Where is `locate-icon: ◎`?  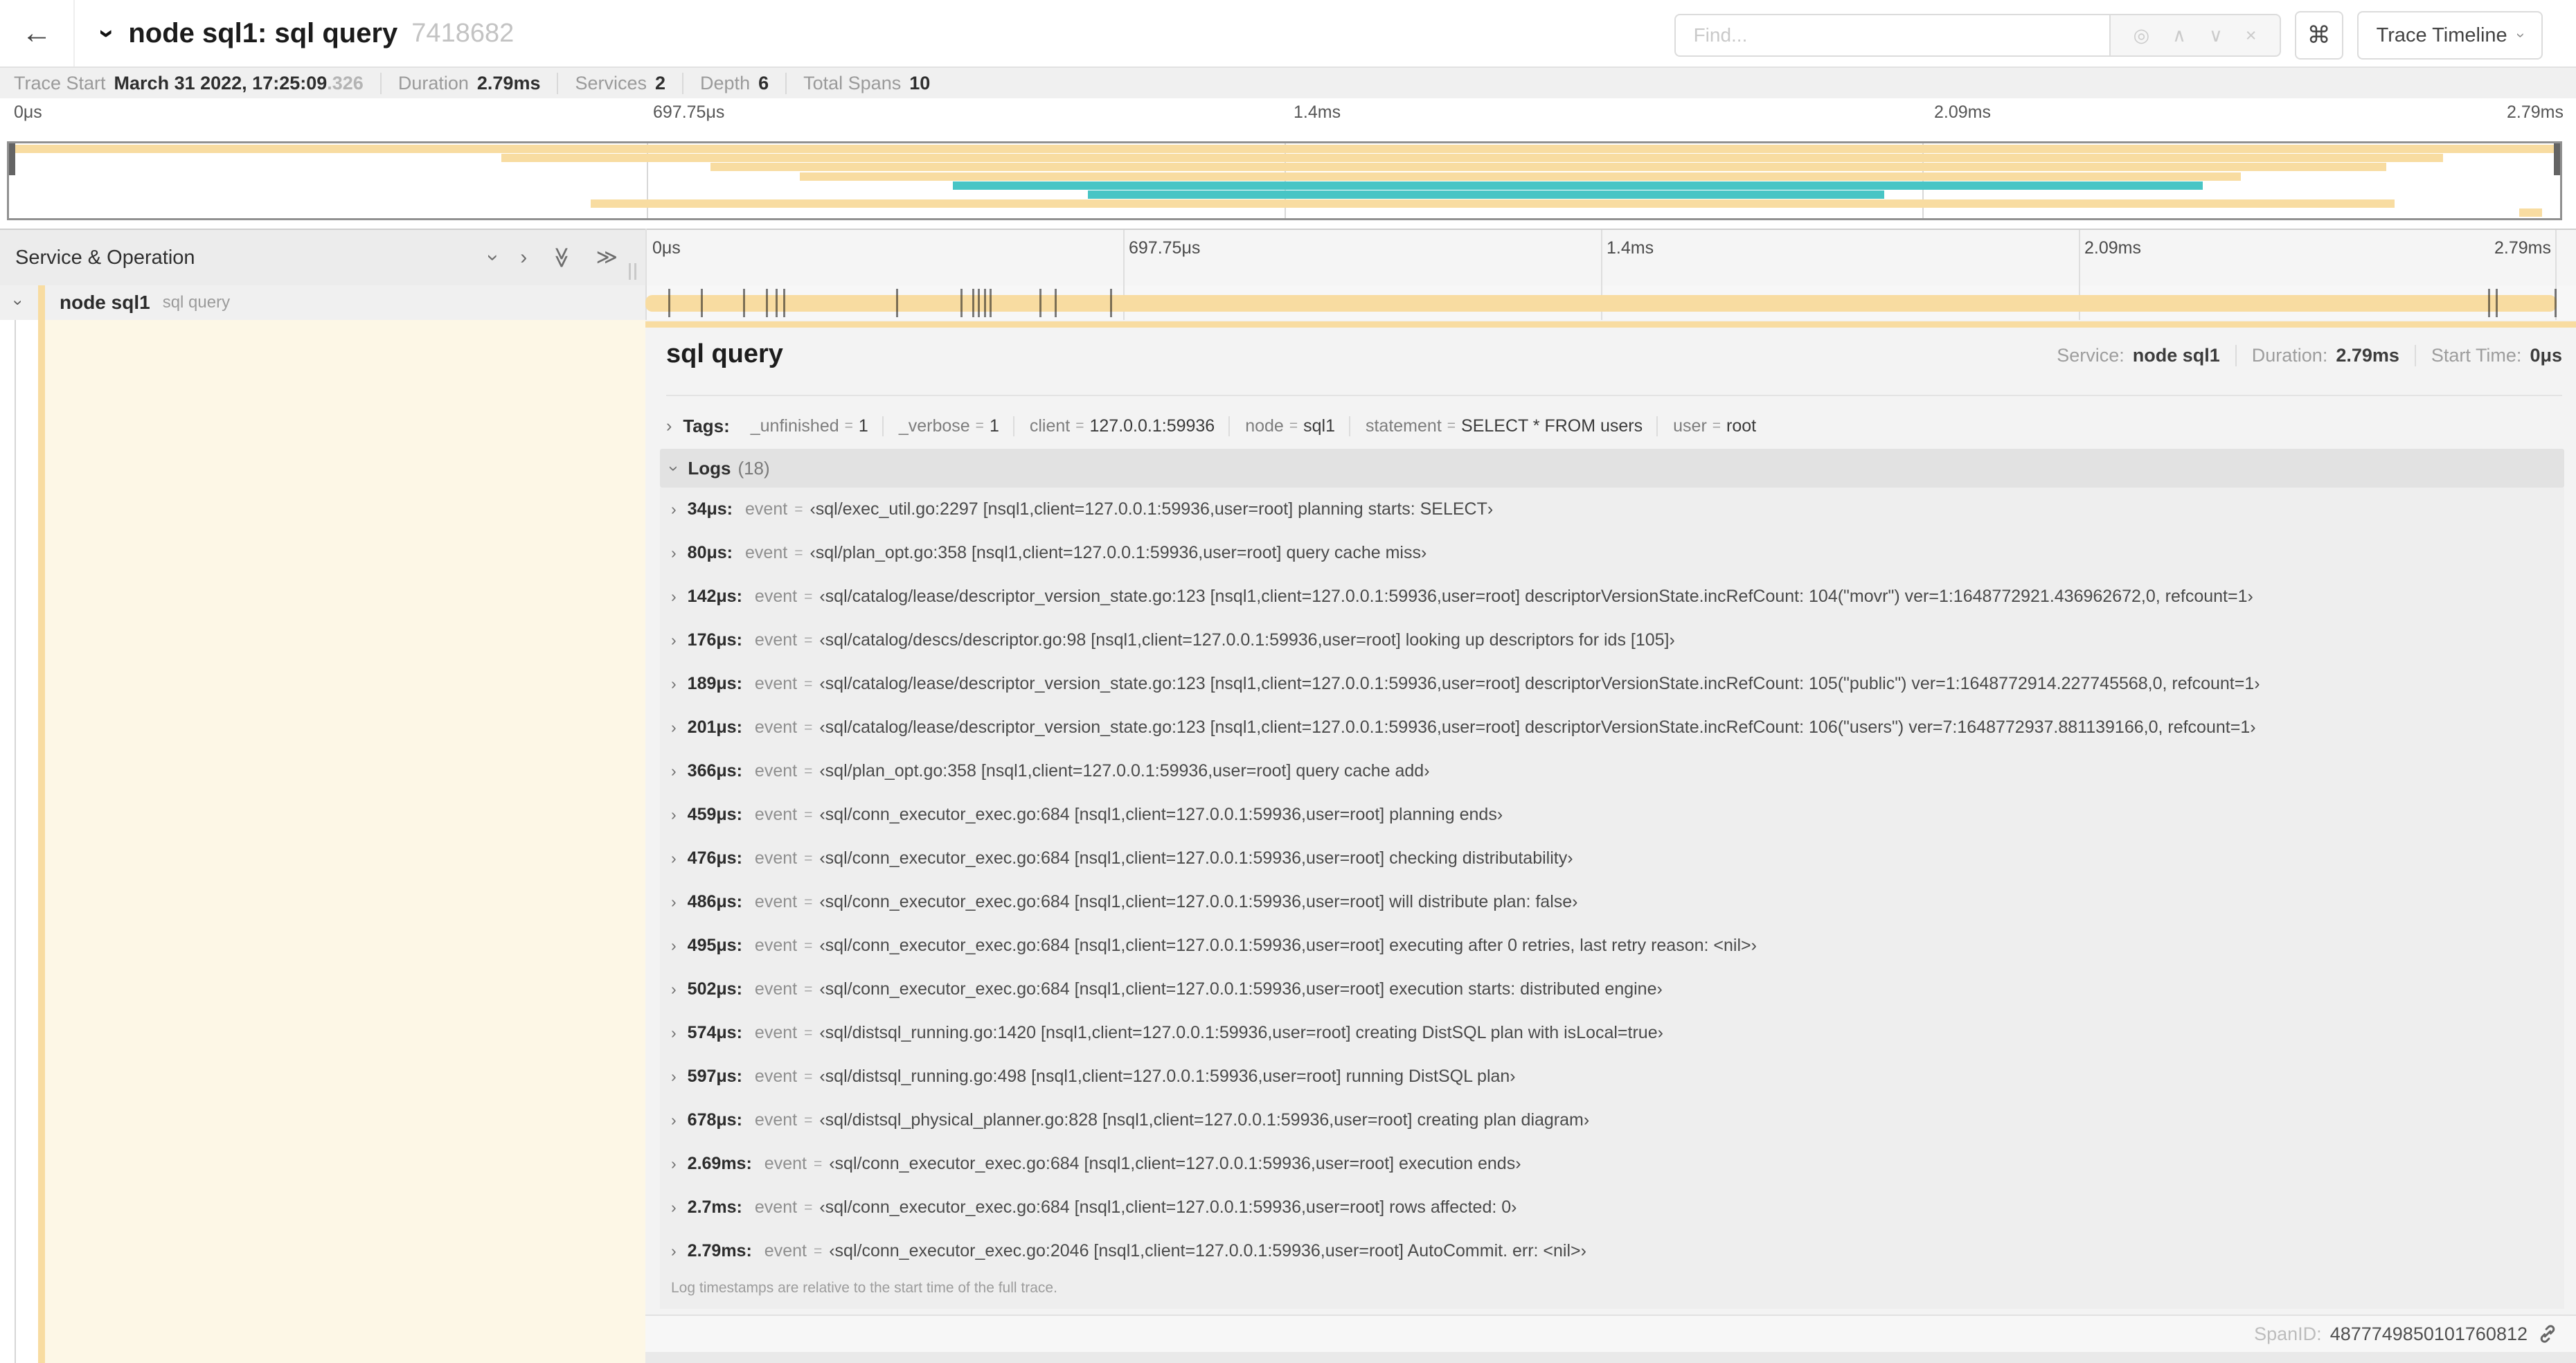
locate-icon: ◎ is located at coordinates (2142, 36).